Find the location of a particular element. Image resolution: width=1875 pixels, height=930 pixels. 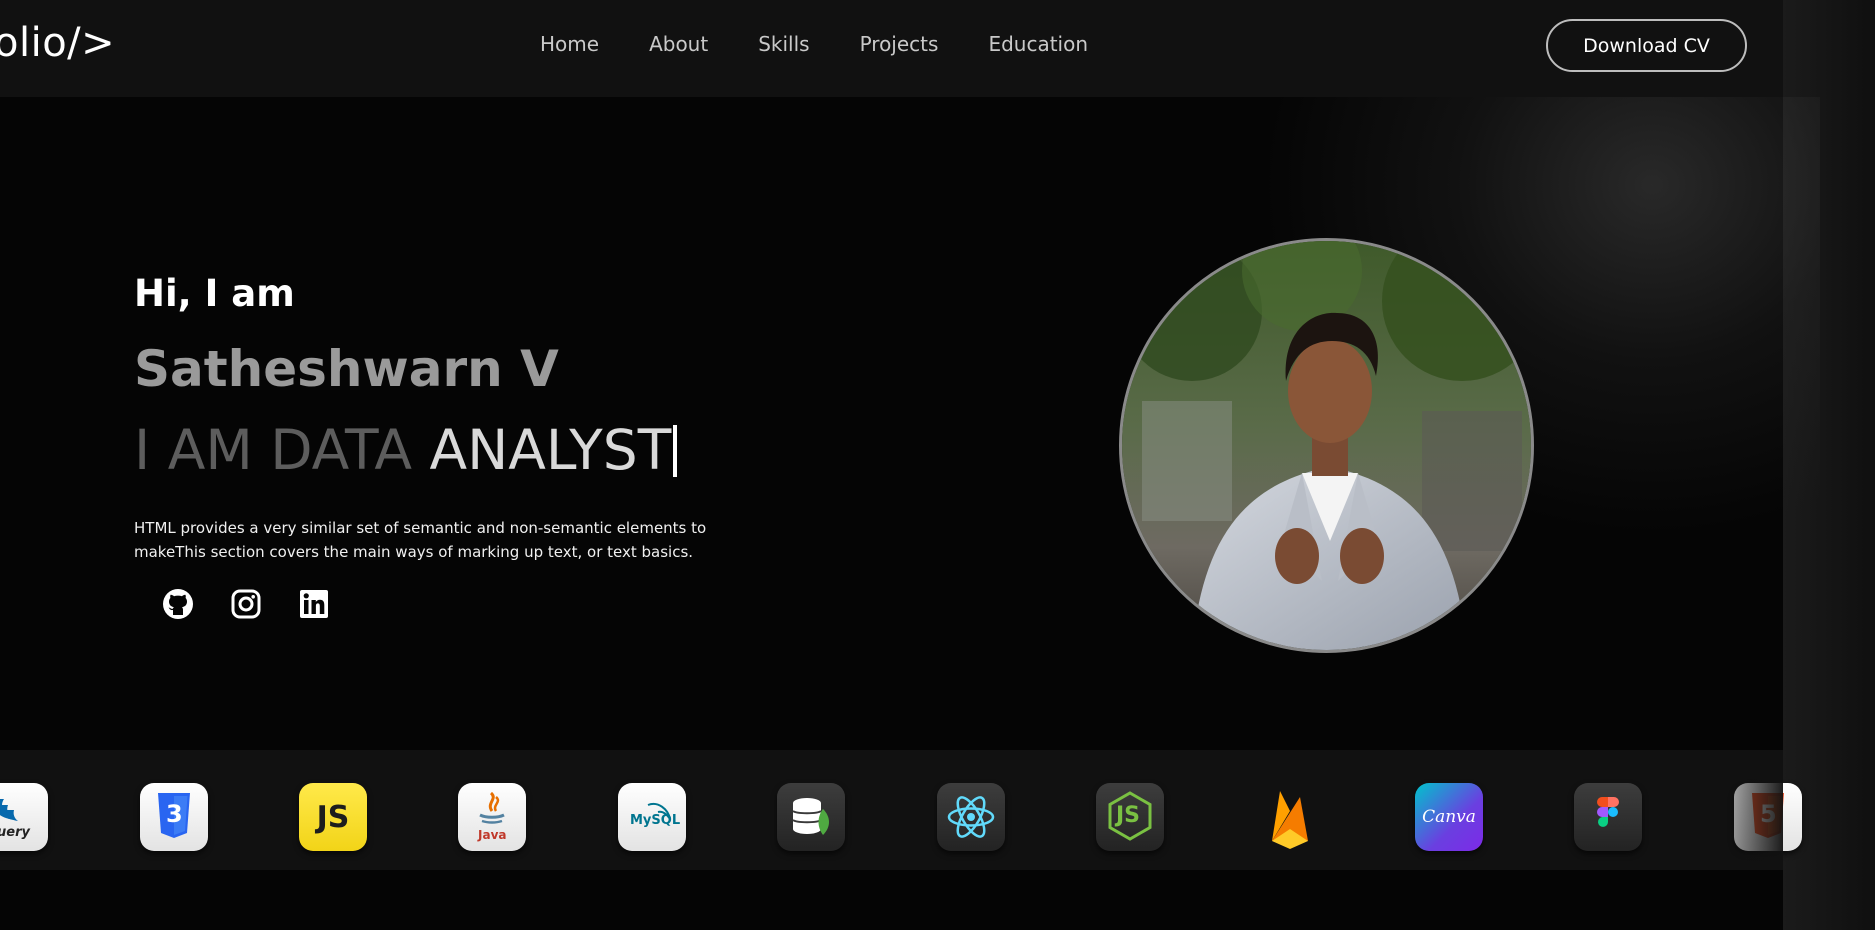

nav-about: About is located at coordinates (678, 44).